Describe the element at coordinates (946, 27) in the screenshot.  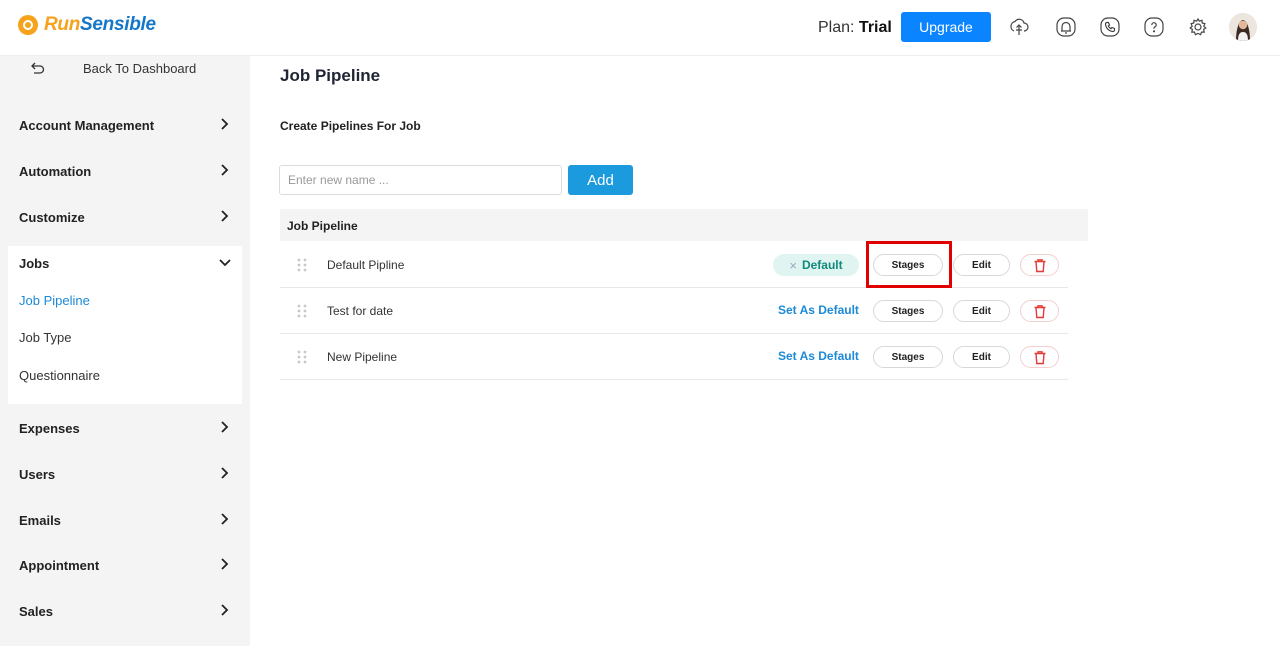
I see `upgrade-button: Upgrade` at that location.